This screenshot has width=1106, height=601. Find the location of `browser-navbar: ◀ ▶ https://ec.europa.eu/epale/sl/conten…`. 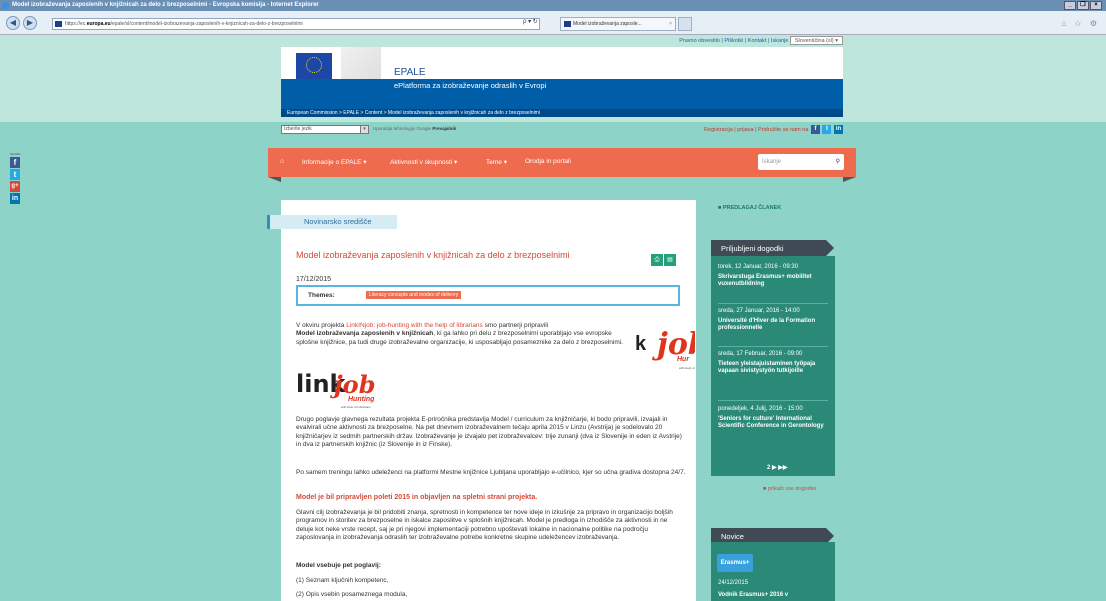

browser-navbar: ◀ ▶ https://ec.europa.eu/epale/sl/conten… is located at coordinates (553, 23).